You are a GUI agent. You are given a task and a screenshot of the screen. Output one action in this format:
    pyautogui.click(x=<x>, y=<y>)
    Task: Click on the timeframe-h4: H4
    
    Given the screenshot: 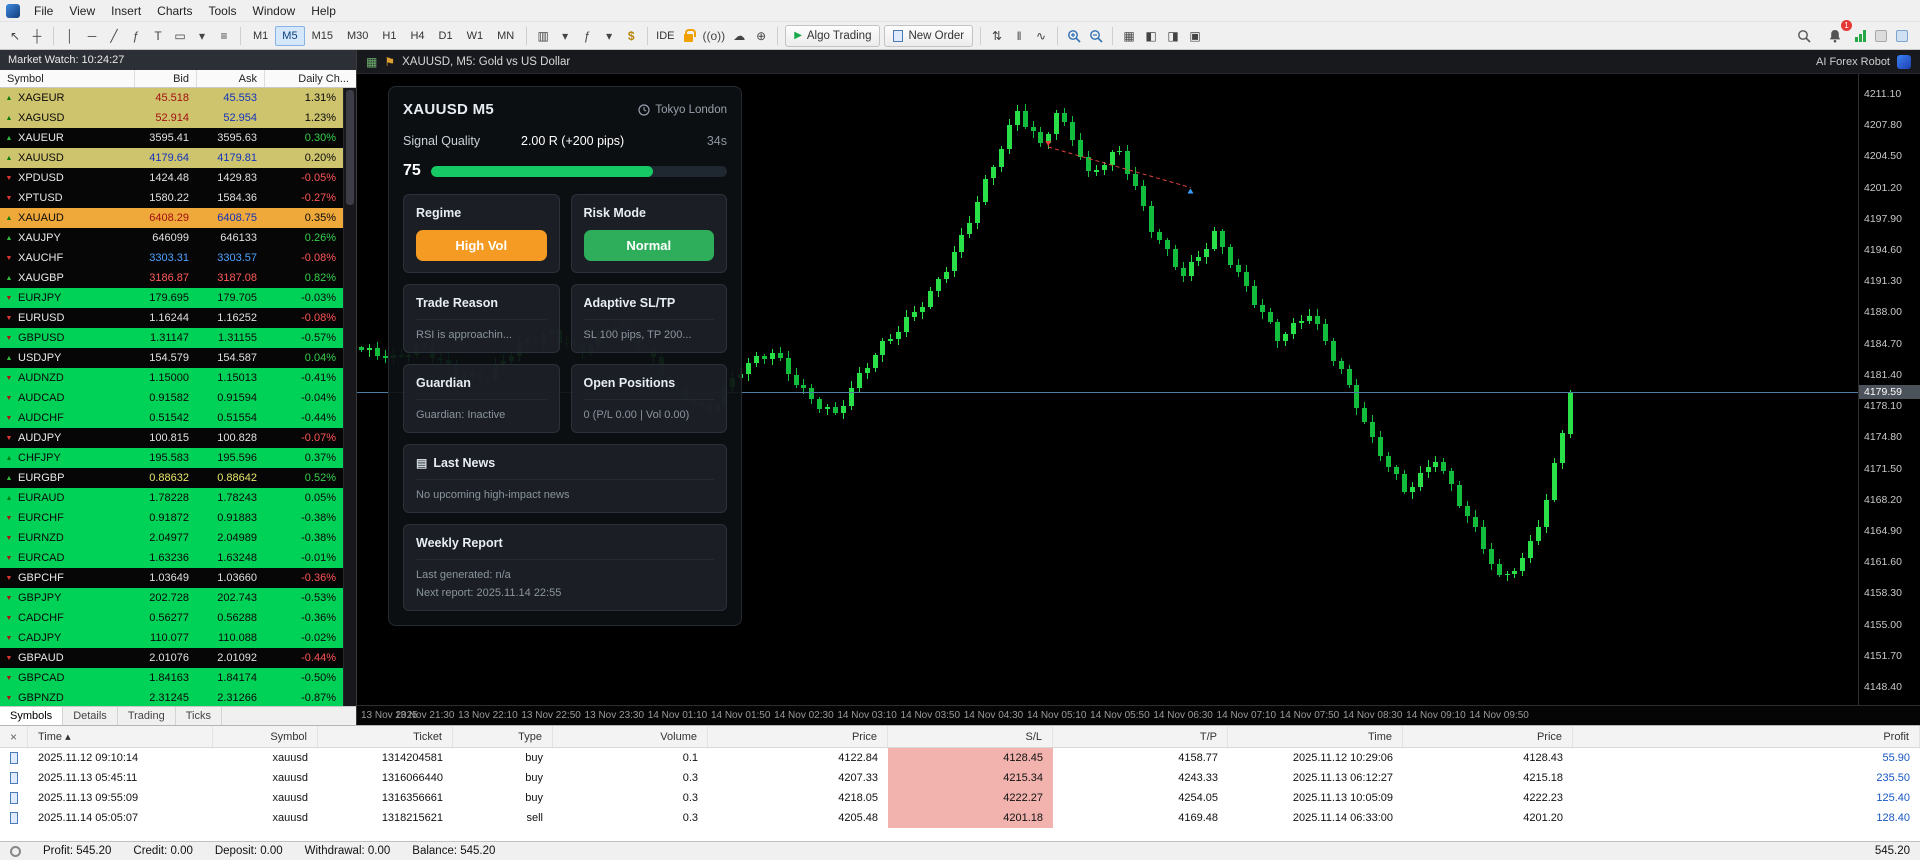 What is the action you would take?
    pyautogui.click(x=417, y=36)
    